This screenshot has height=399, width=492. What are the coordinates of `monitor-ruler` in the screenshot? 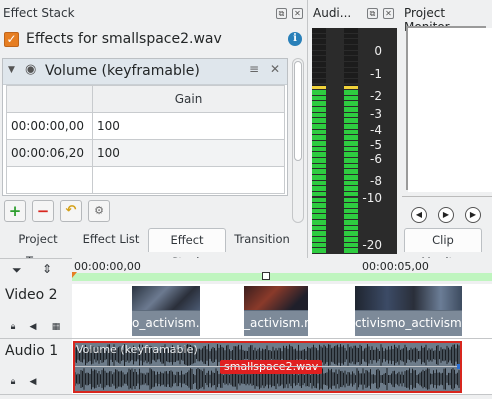 It's located at (447, 201).